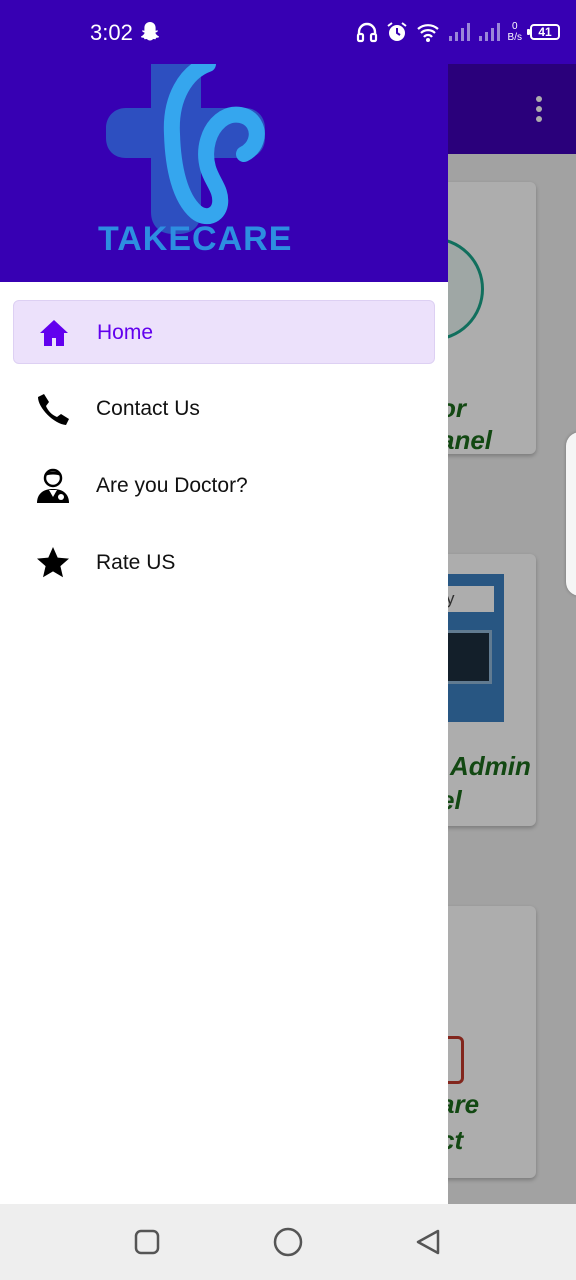 The height and width of the screenshot is (1280, 576). I want to click on battery-icon: 41, so click(543, 32).